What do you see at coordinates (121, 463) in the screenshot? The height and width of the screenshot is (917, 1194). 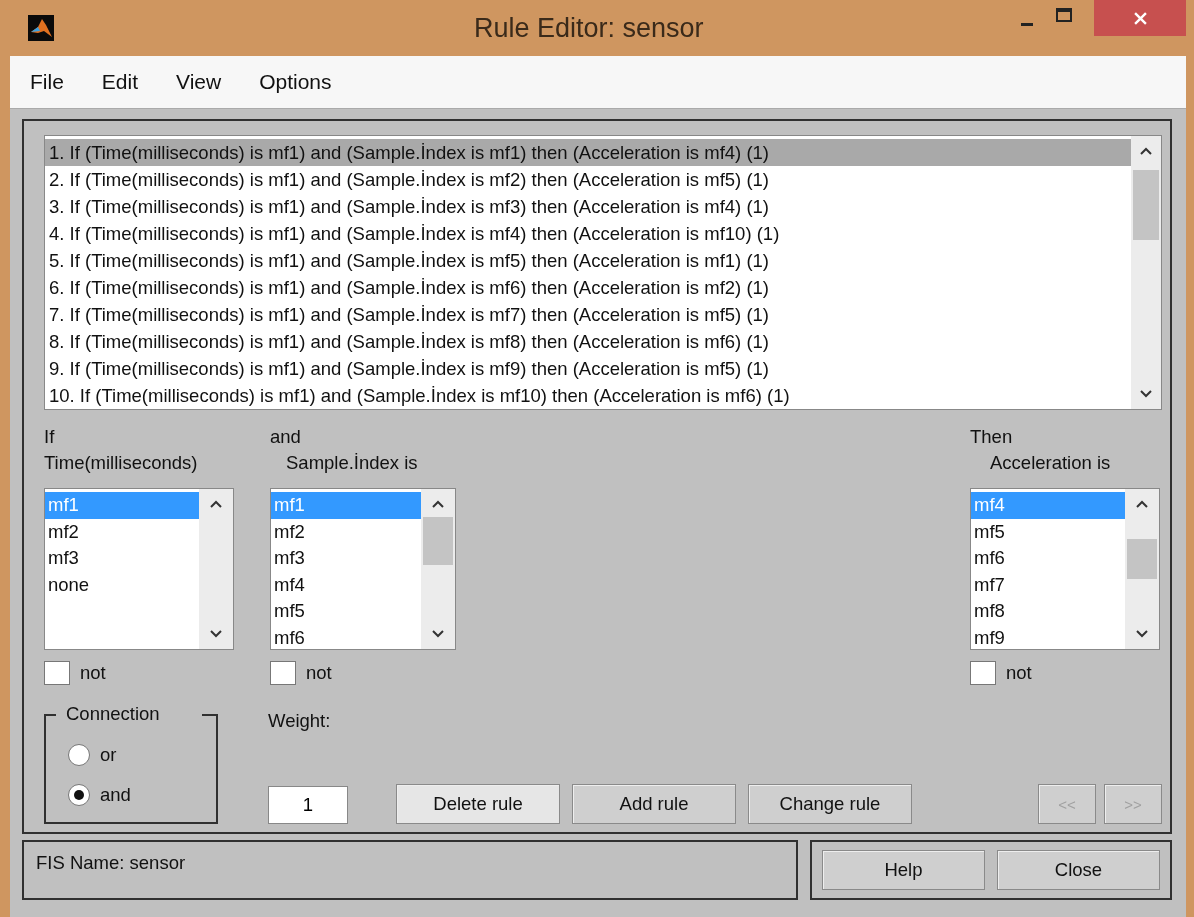 I see `variable-name: Time(milliseconds)` at bounding box center [121, 463].